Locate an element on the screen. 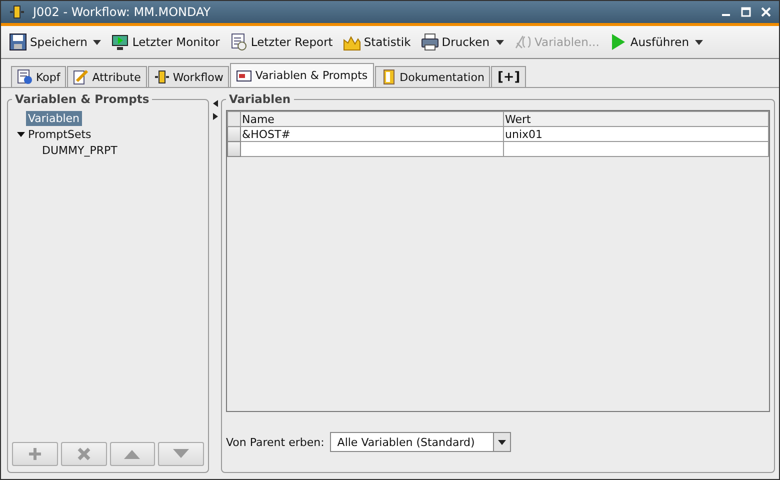  tab: Dokumentation is located at coordinates (432, 76).